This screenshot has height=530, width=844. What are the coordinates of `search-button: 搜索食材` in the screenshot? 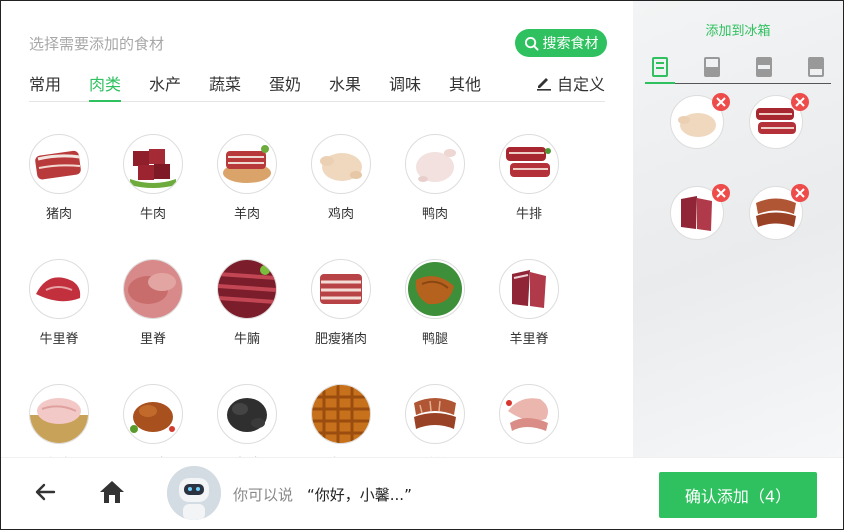 It's located at (561, 43).